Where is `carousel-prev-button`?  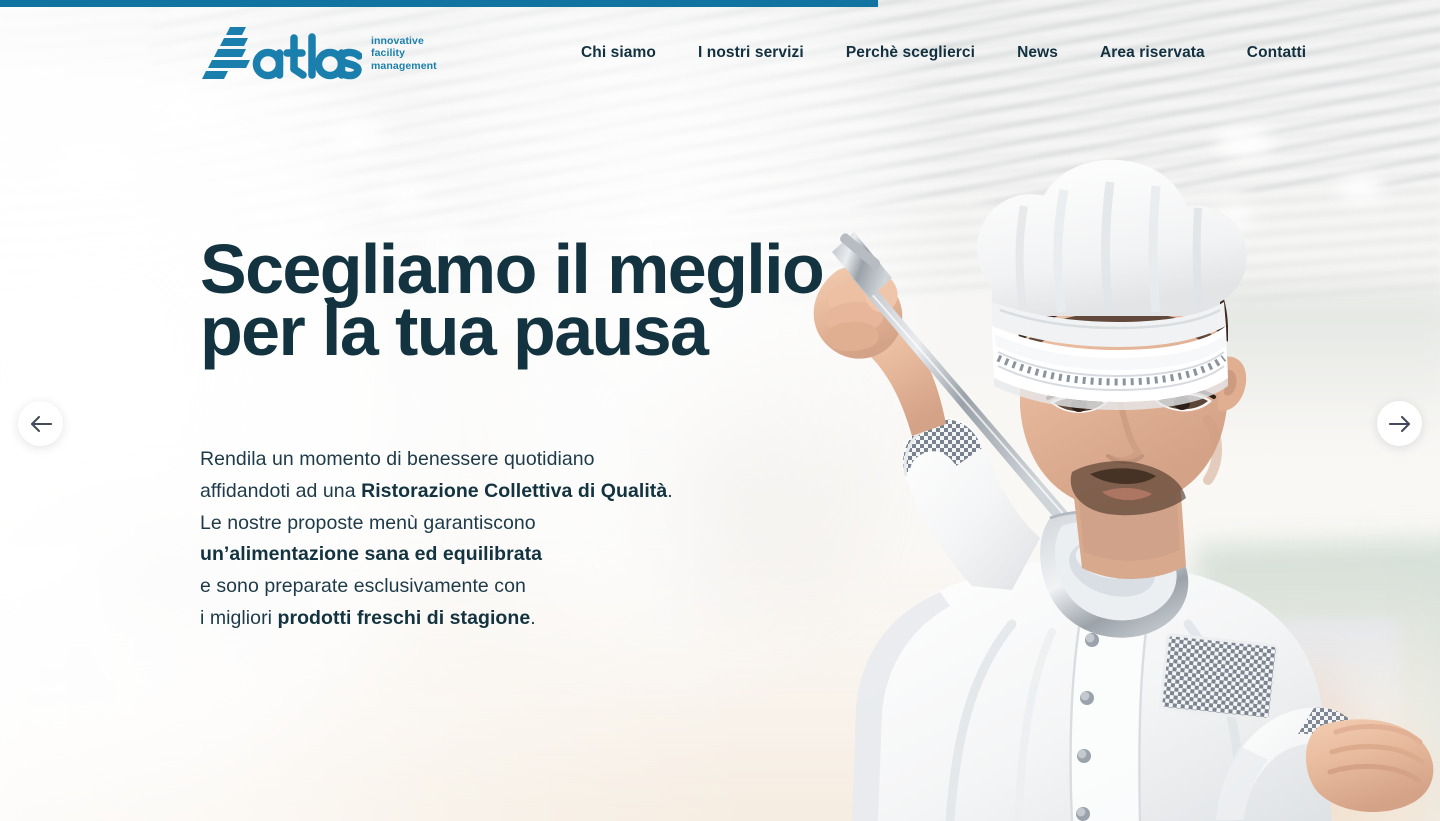 carousel-prev-button is located at coordinates (40, 423).